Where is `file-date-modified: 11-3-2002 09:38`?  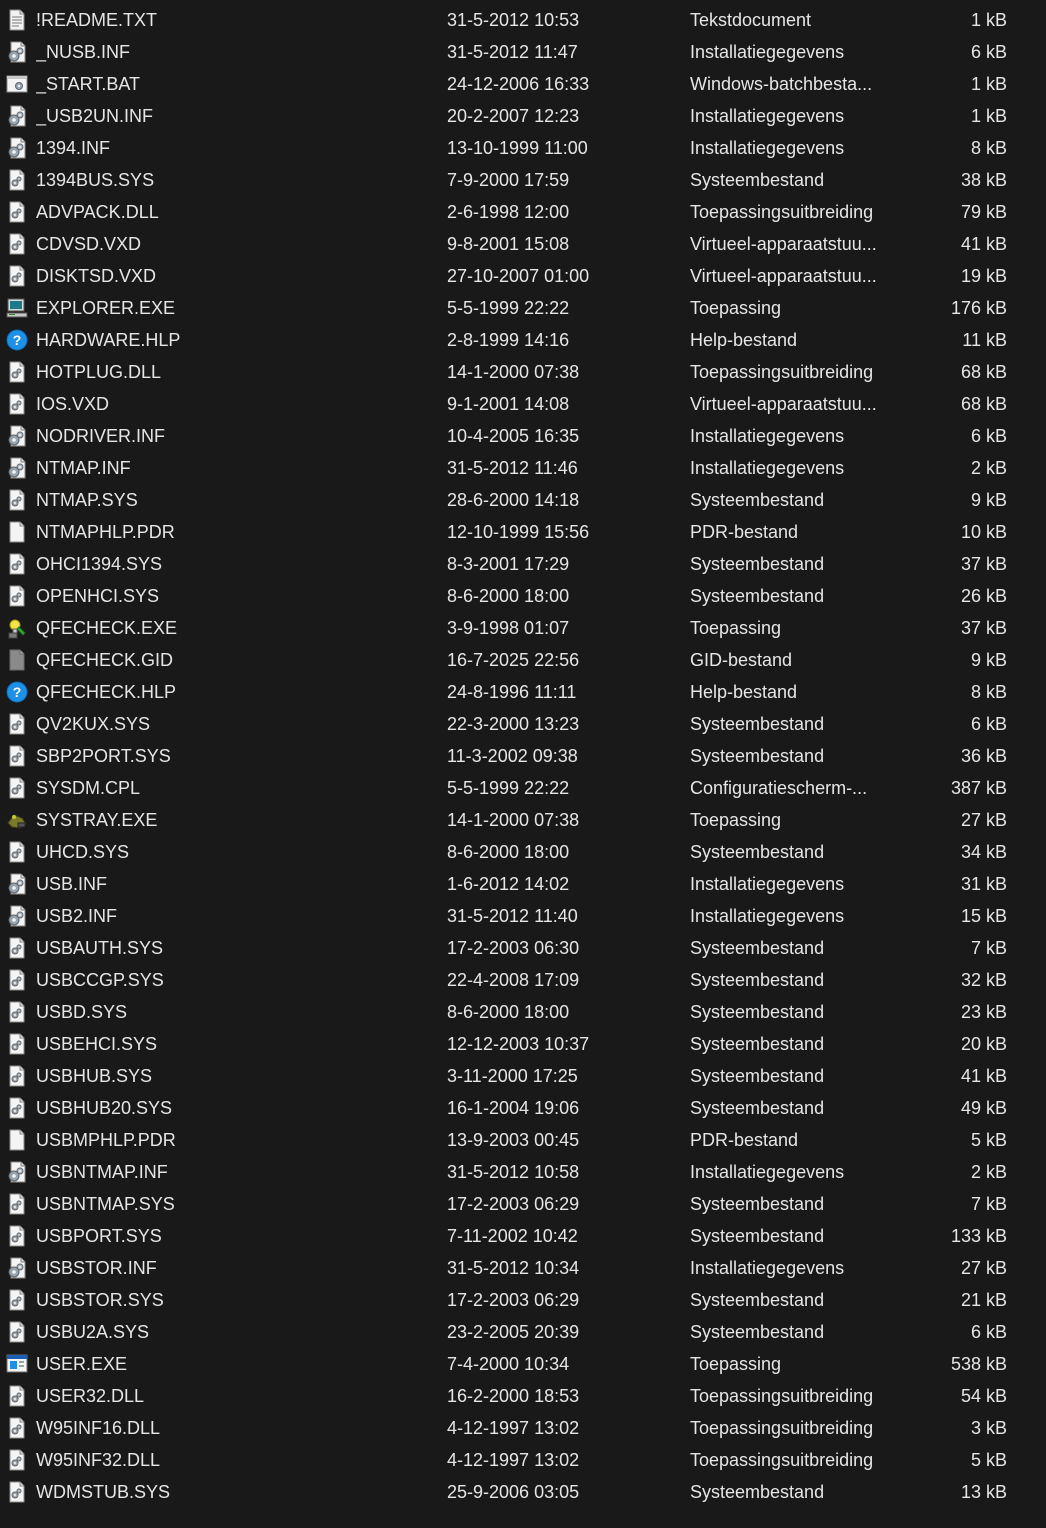
file-date-modified: 11-3-2002 09:38 is located at coordinates (512, 756).